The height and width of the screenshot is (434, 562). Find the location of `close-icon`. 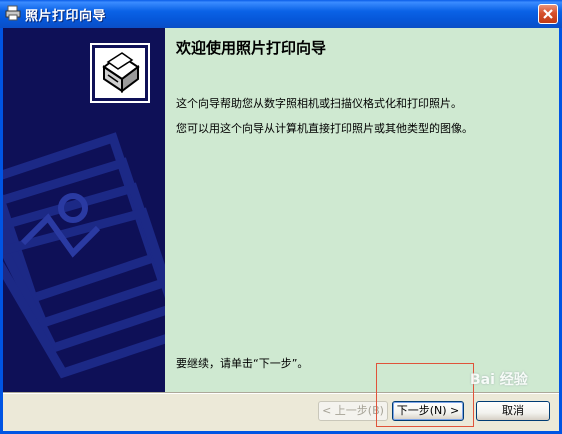

close-icon is located at coordinates (548, 14).